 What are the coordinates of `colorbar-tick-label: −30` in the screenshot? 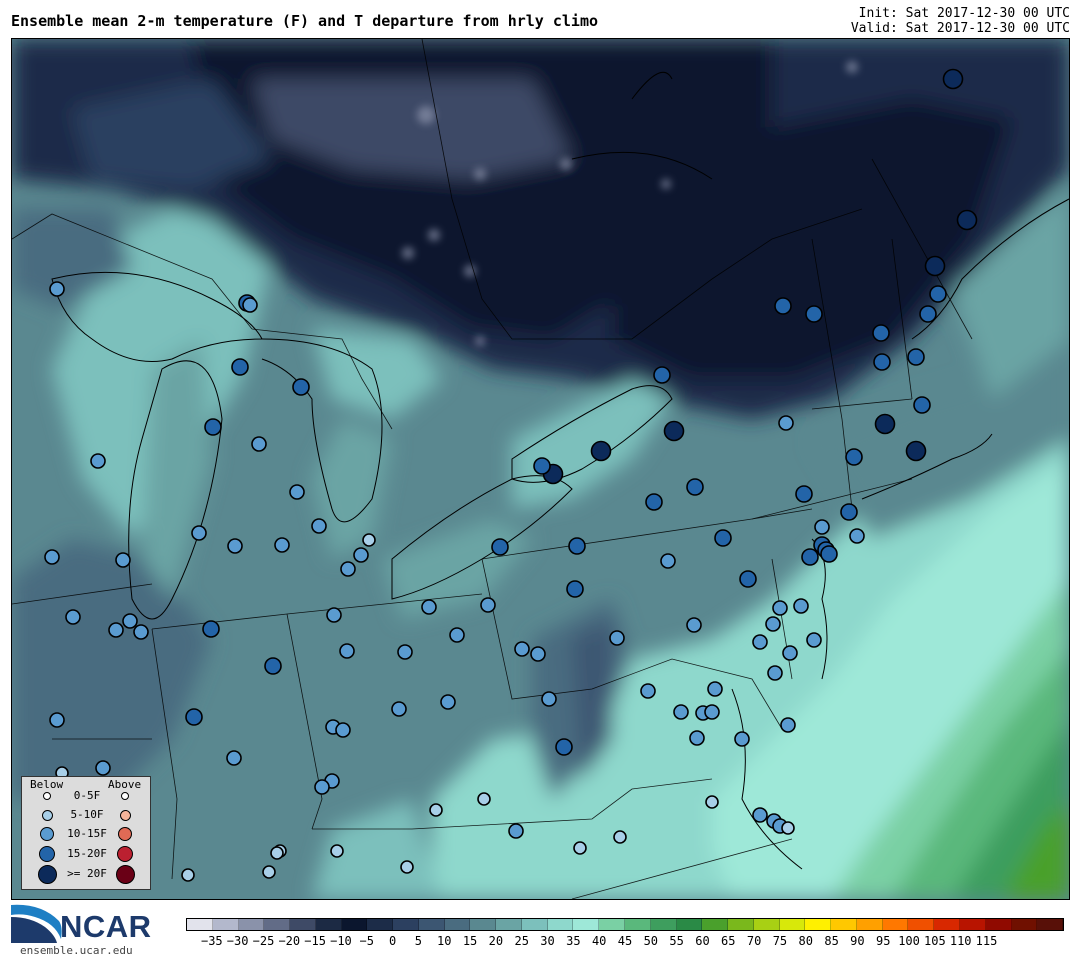 It's located at (237, 941).